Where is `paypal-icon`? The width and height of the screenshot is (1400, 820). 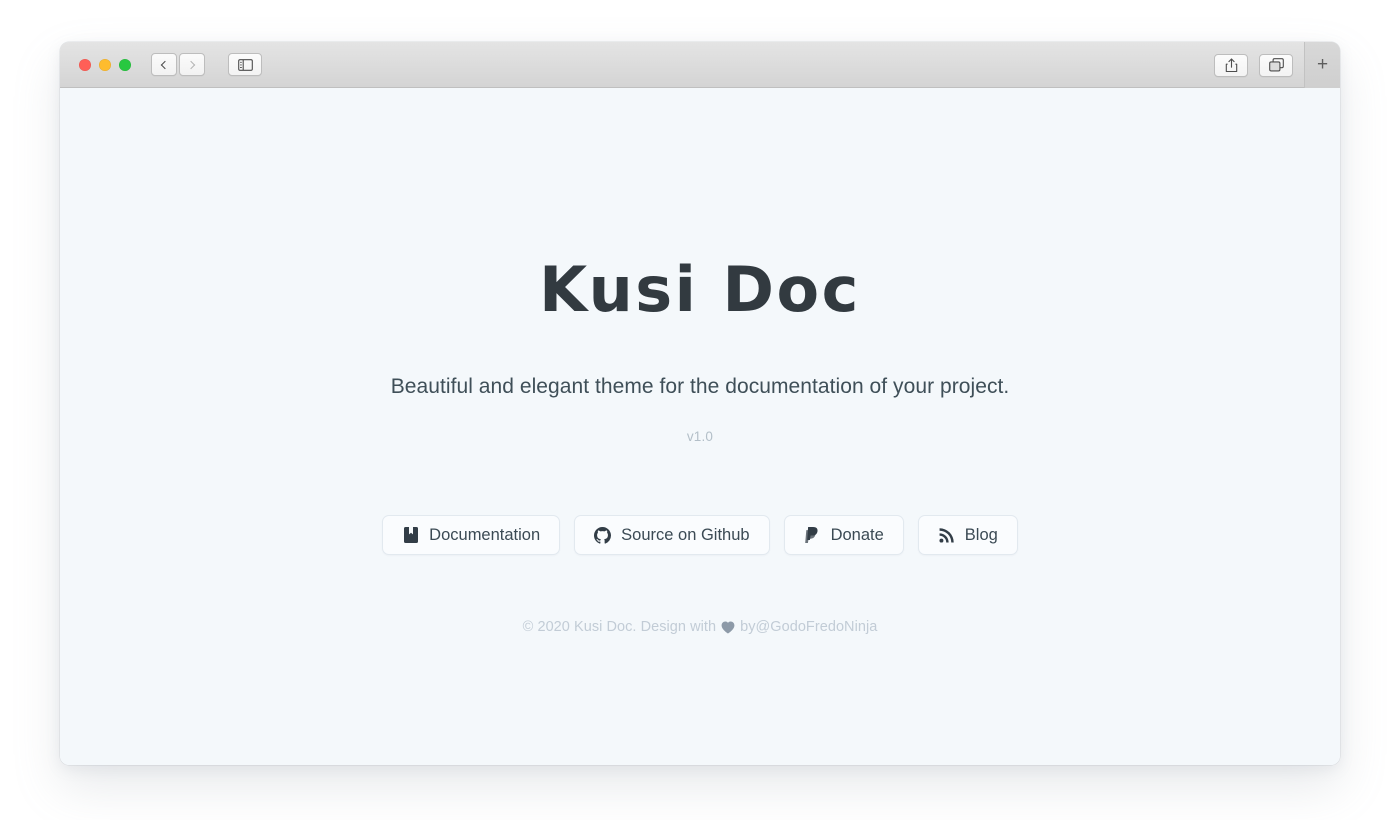
paypal-icon is located at coordinates (812, 535).